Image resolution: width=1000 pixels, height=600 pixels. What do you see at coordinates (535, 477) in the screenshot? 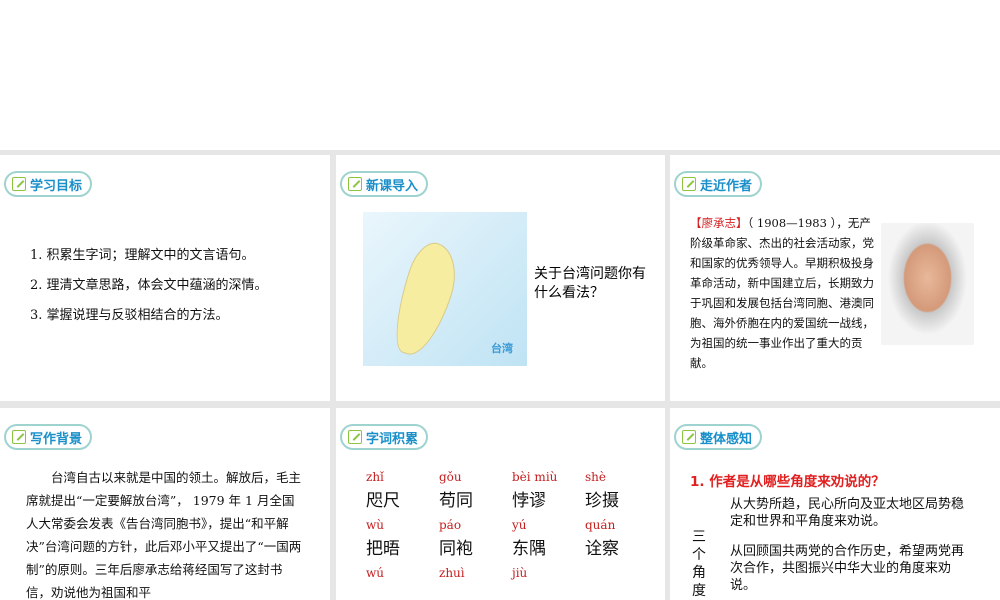
I see `pinyin: bèi miù` at bounding box center [535, 477].